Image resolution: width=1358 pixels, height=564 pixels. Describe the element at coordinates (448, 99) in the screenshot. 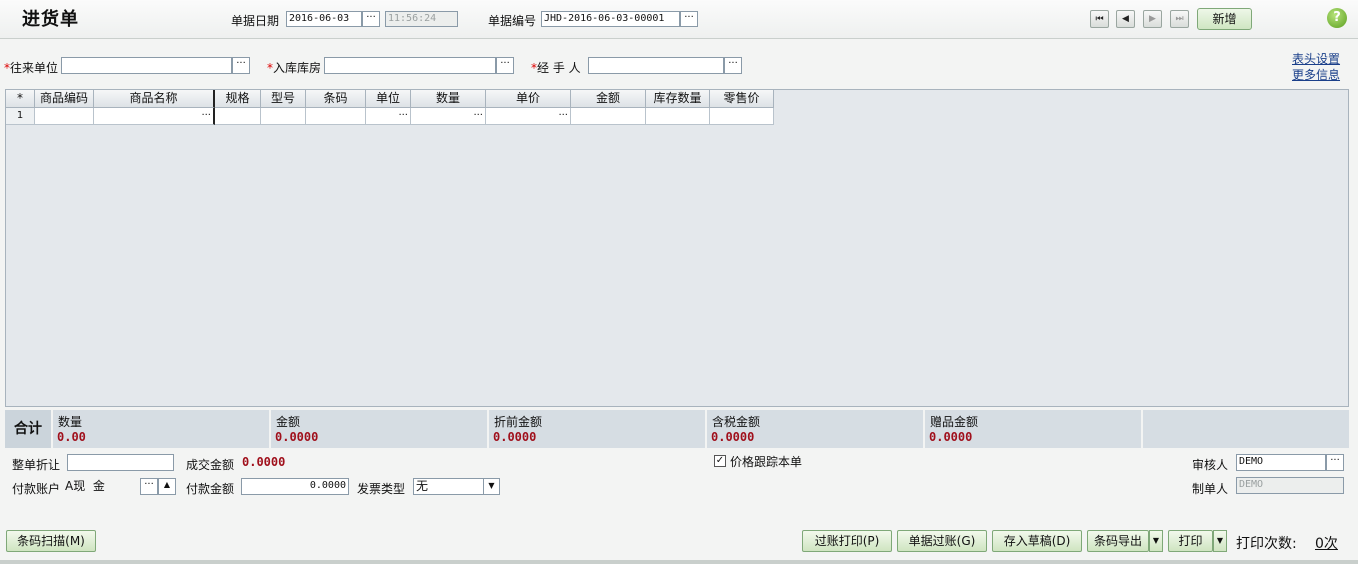

I see `grid-header-qty: 数量` at that location.